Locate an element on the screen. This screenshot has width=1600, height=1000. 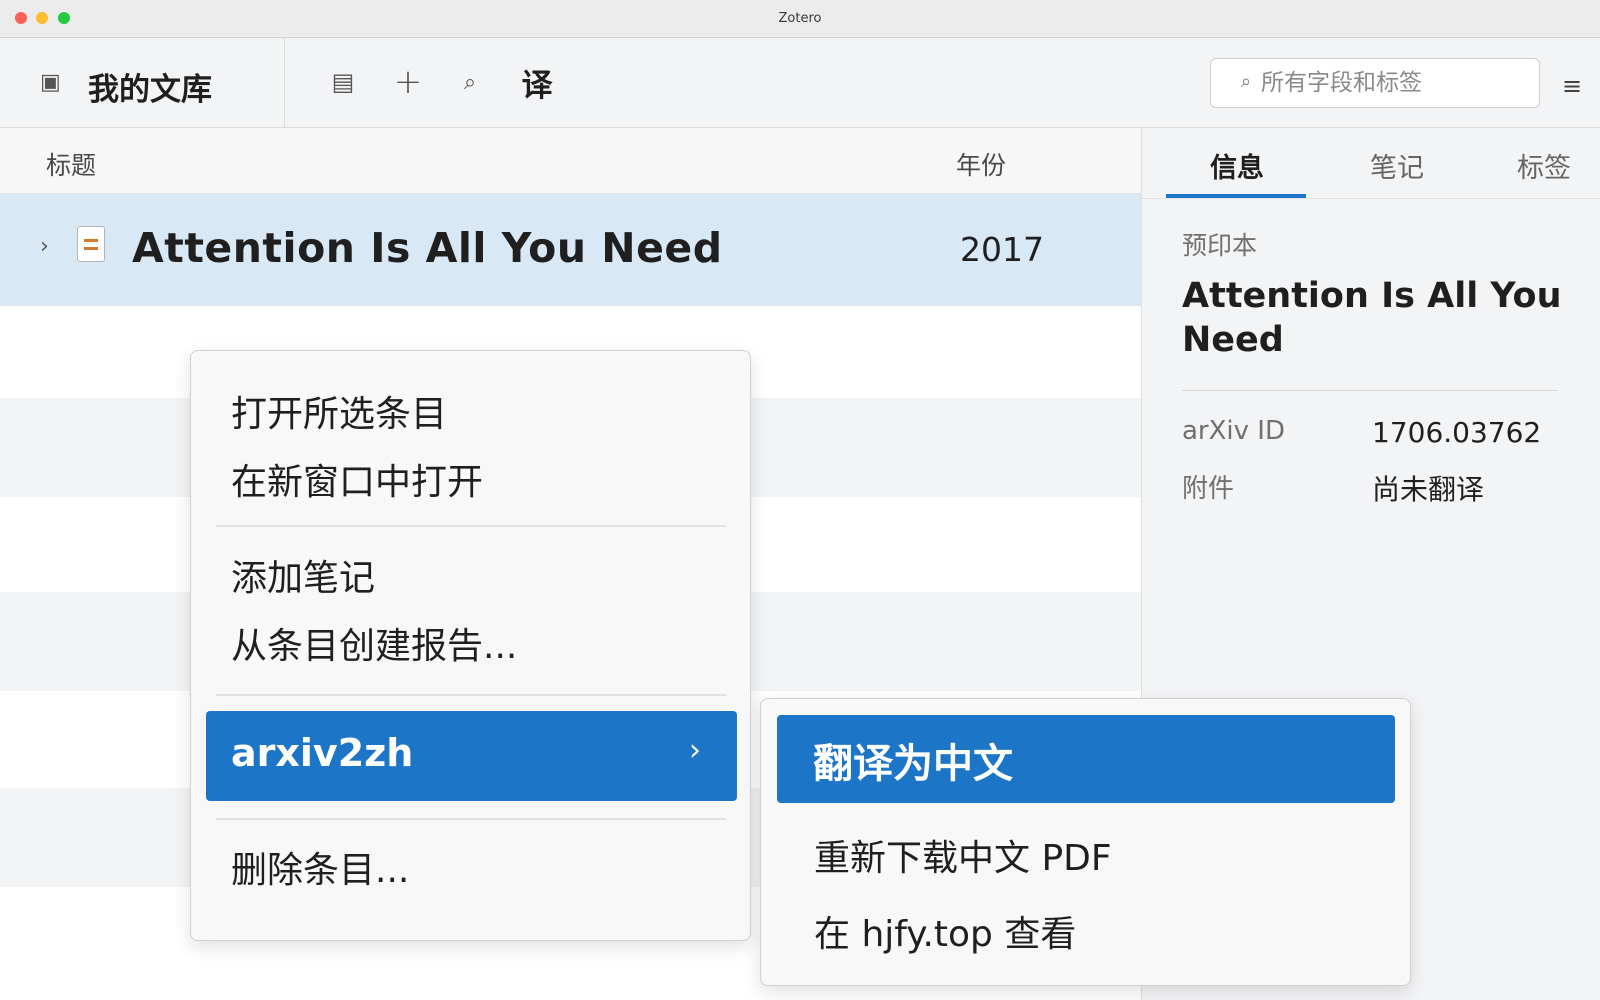
table-row: › Attention Is All You Need 2017 is located at coordinates (570, 250).